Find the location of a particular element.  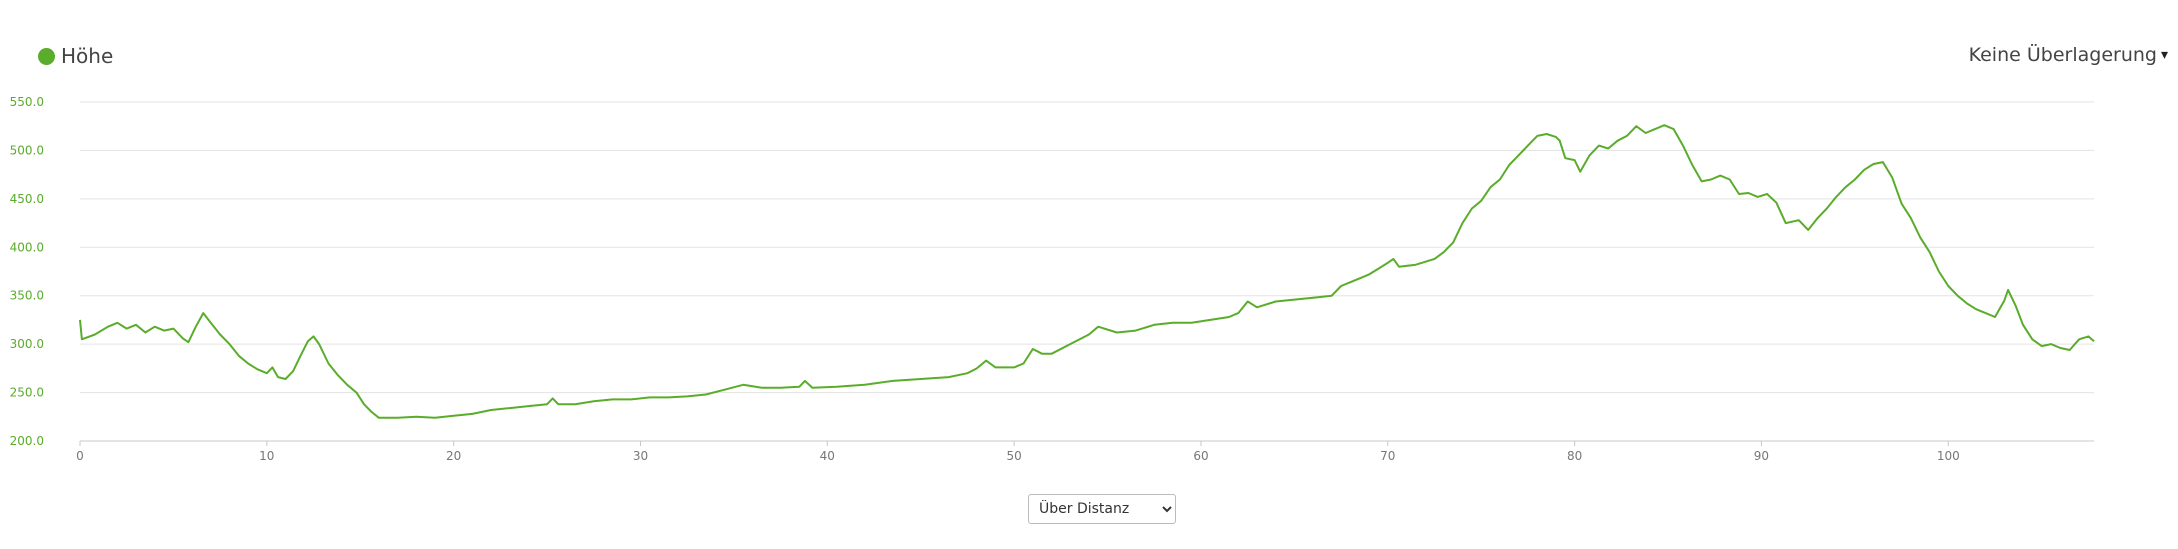

y-tick-label: 200.0 is located at coordinates (27, 441).